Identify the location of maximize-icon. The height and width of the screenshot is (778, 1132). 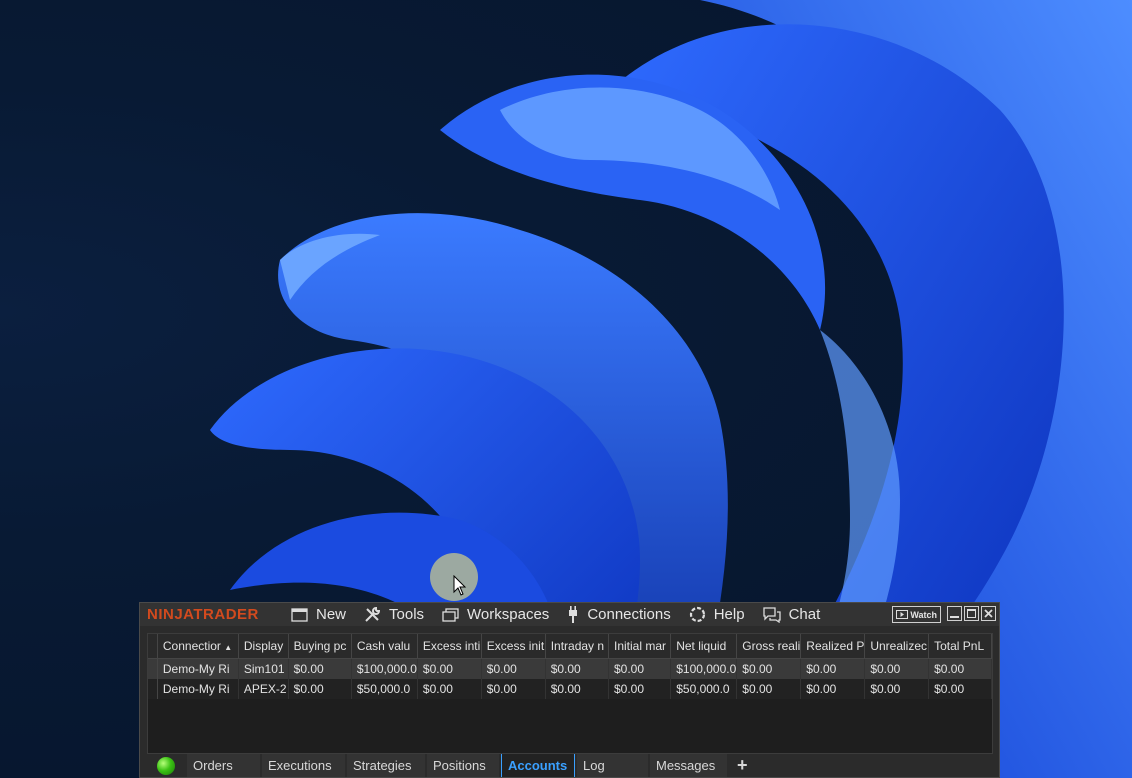
(971, 613).